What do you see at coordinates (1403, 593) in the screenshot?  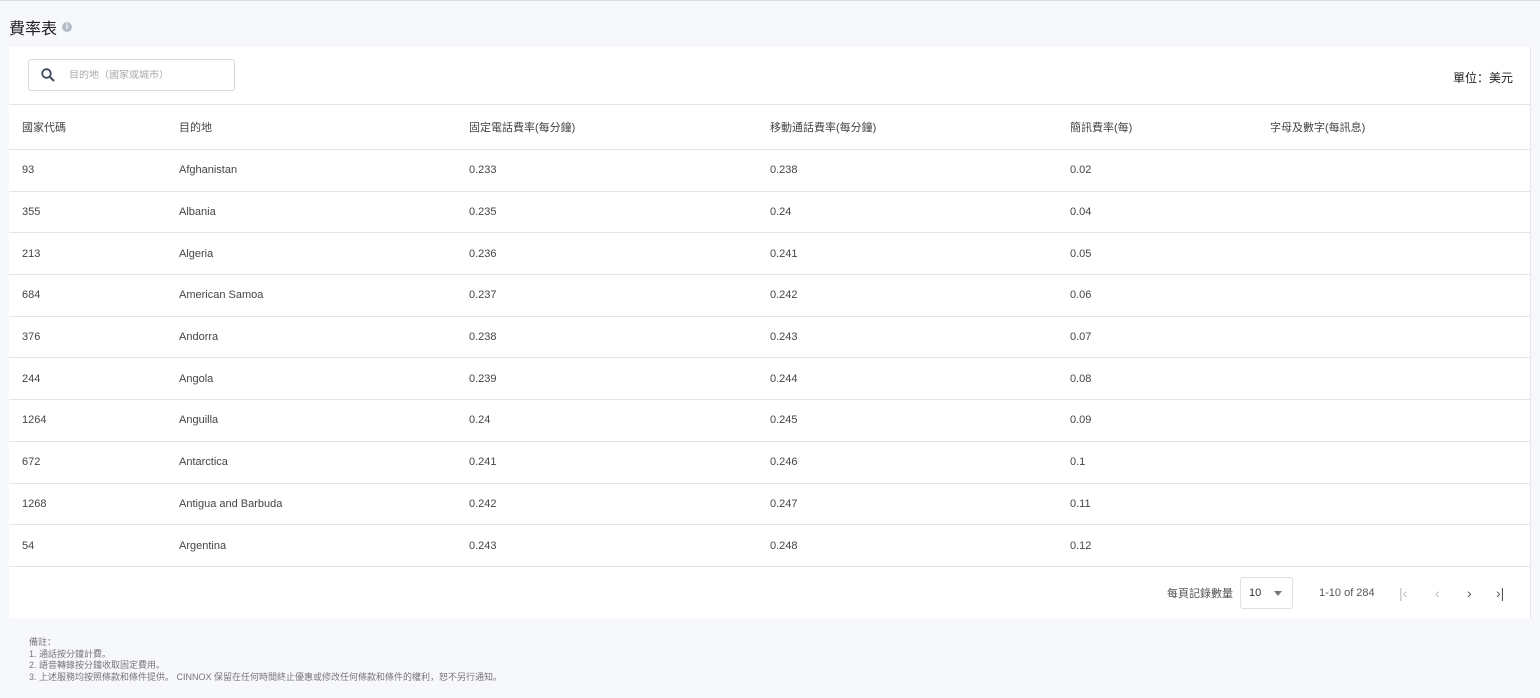 I see `first-page-icon: |‹` at bounding box center [1403, 593].